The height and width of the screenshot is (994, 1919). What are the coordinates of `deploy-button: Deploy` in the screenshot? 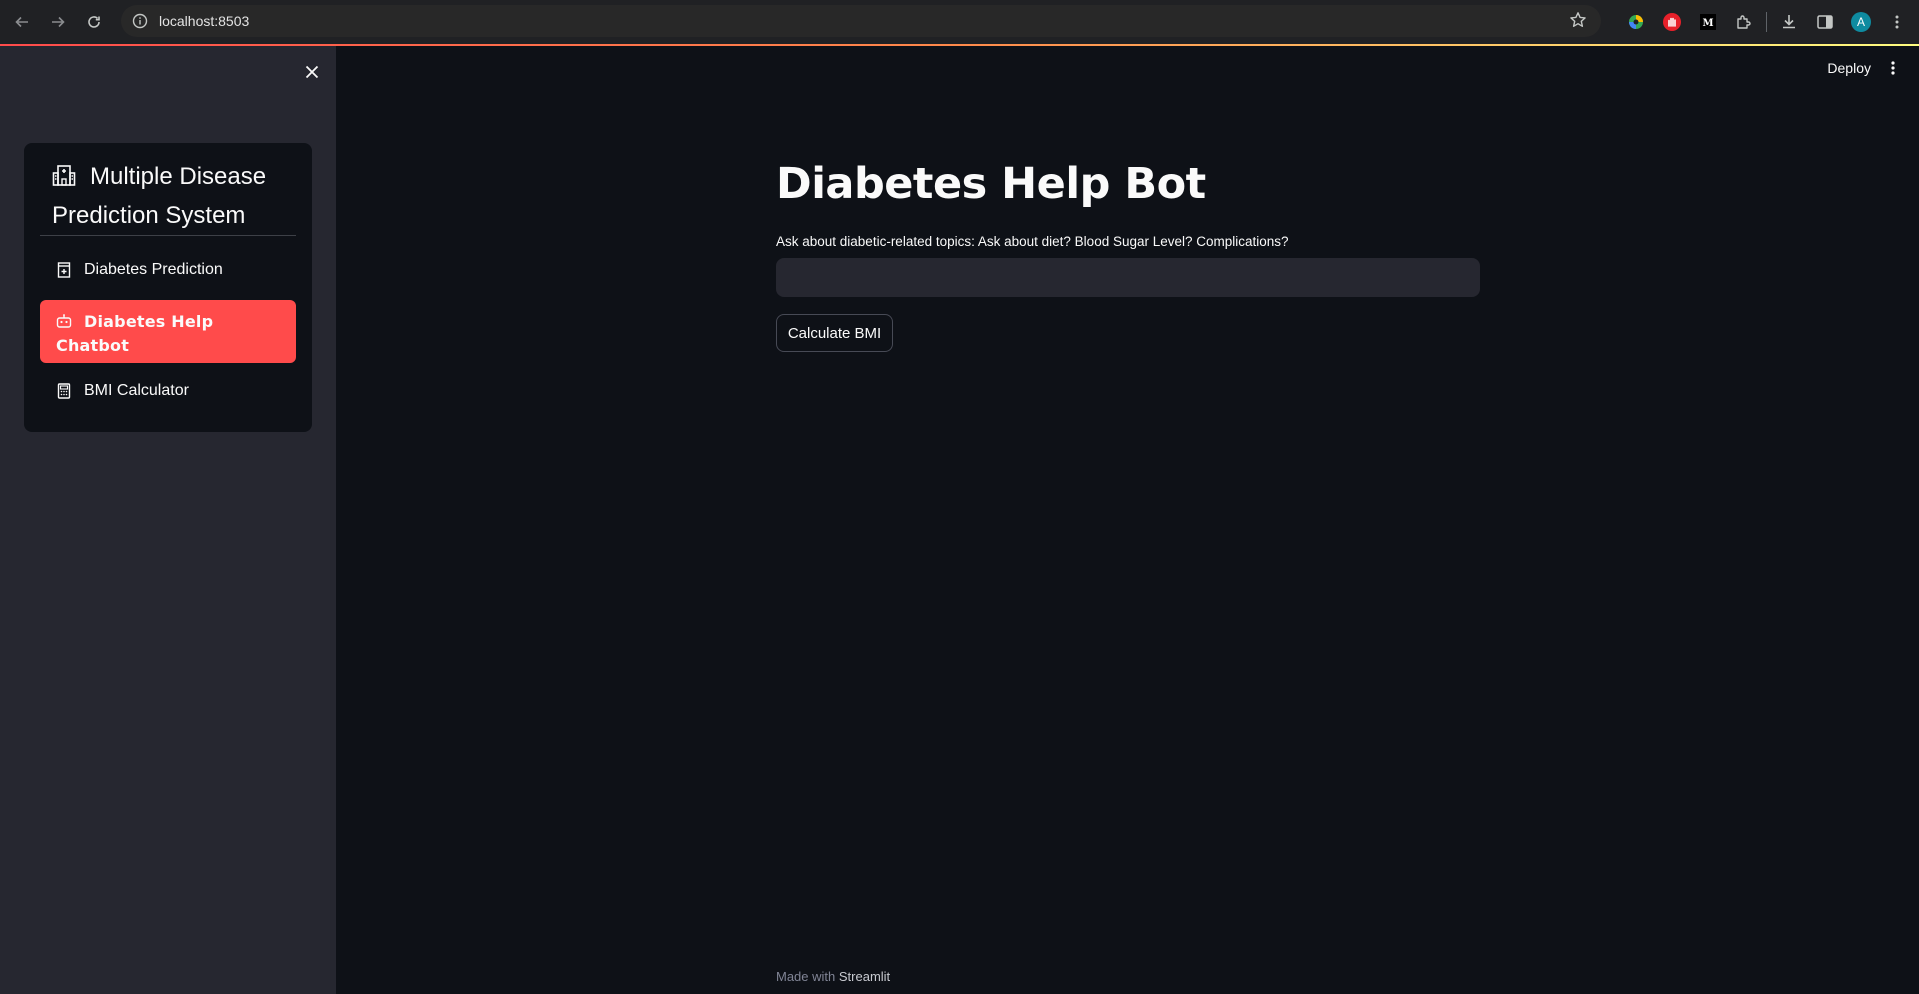 It's located at (1849, 68).